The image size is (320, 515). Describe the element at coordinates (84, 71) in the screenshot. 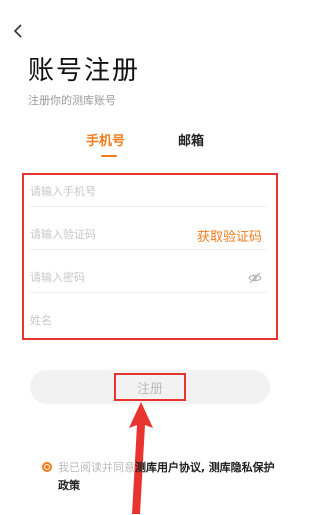

I see `page-title: 账号注册` at that location.